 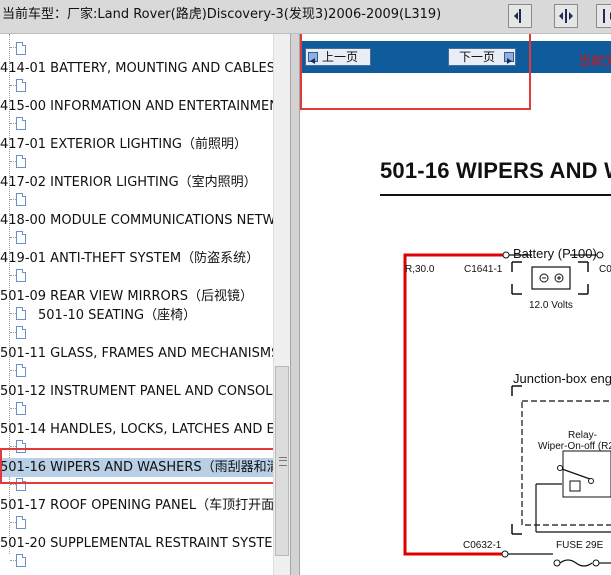 What do you see at coordinates (420, 269) in the screenshot?
I see `wire-label: R,30.0` at bounding box center [420, 269].